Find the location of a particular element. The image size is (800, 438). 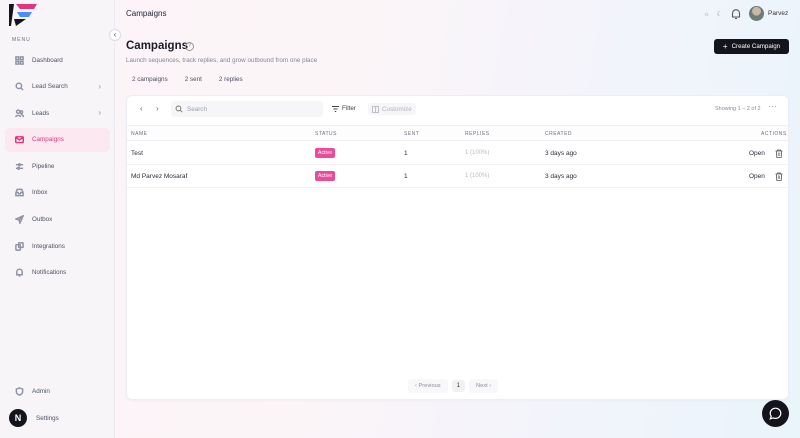

sidebar-item-pipeline: Pipeline is located at coordinates (57, 166).